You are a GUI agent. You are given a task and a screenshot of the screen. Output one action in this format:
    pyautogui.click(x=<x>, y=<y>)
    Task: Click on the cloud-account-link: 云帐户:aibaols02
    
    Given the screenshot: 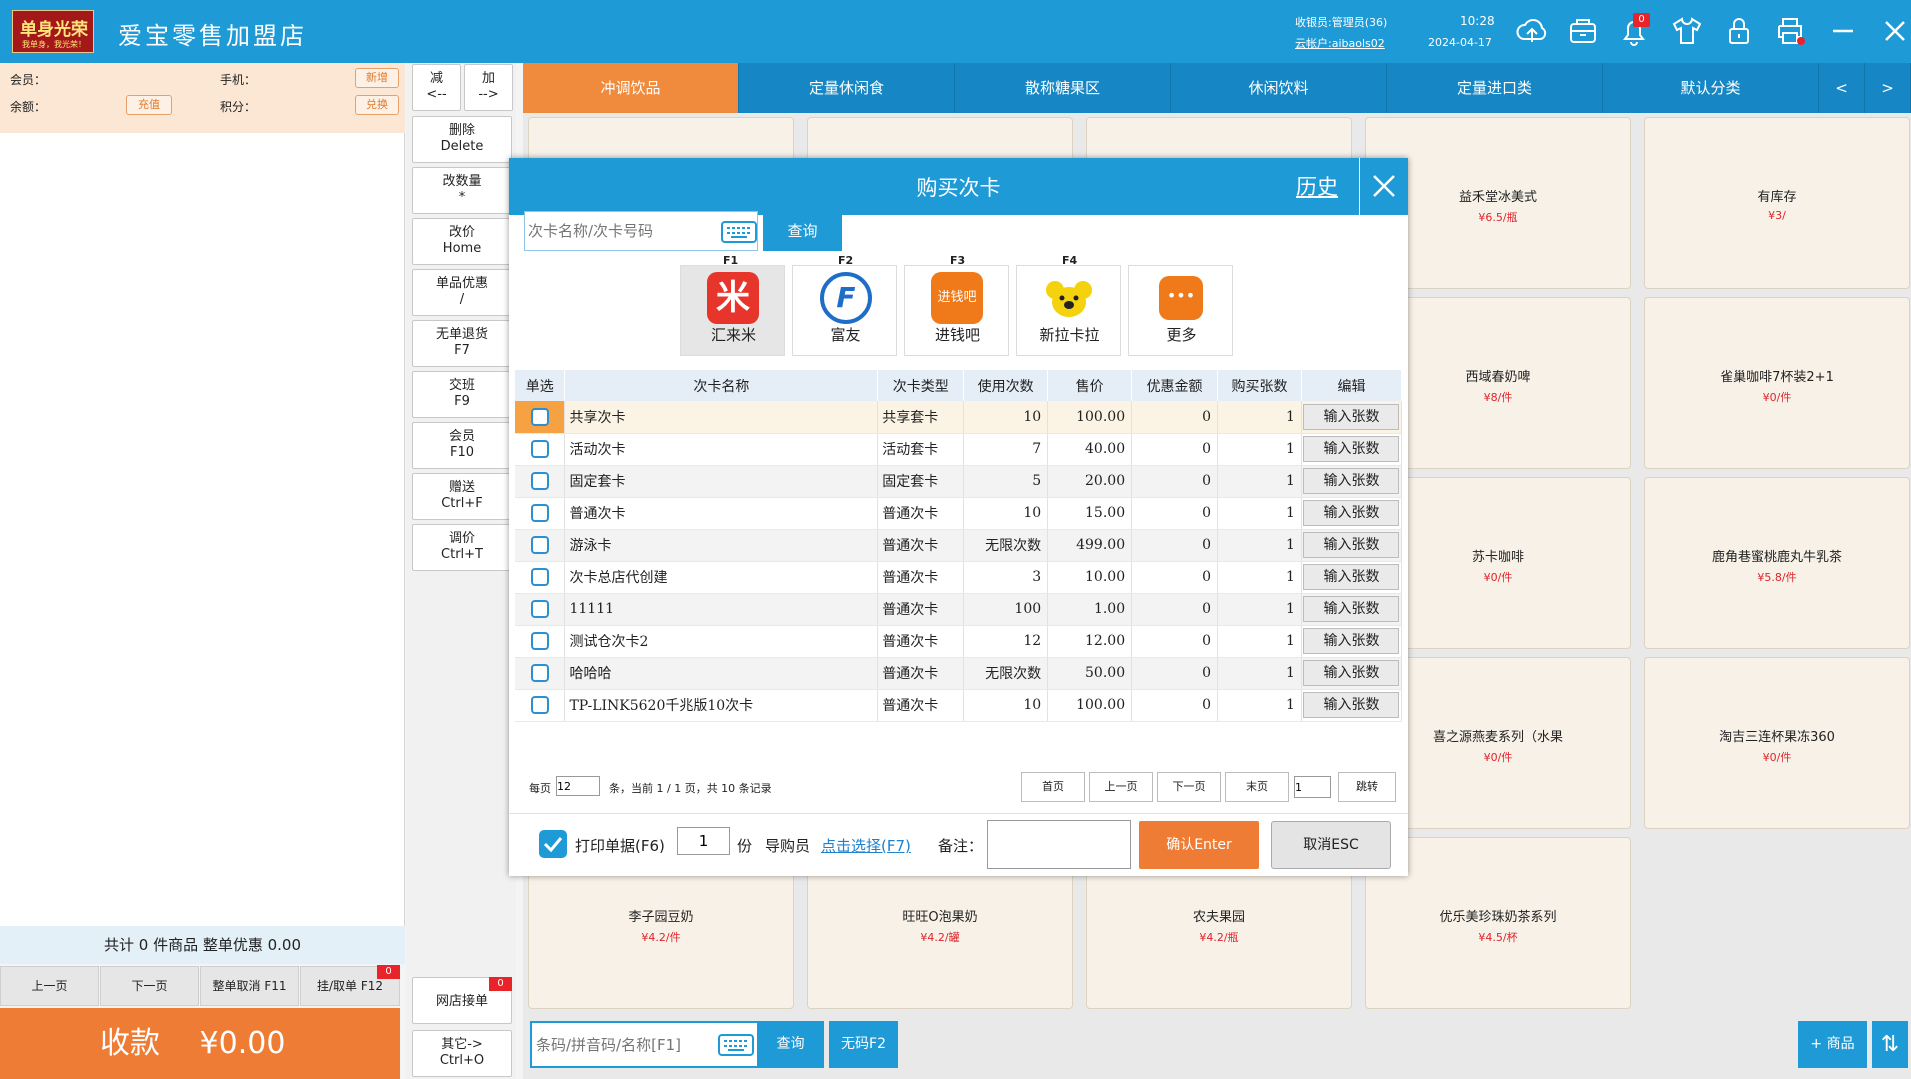 What is the action you would take?
    pyautogui.click(x=1340, y=43)
    